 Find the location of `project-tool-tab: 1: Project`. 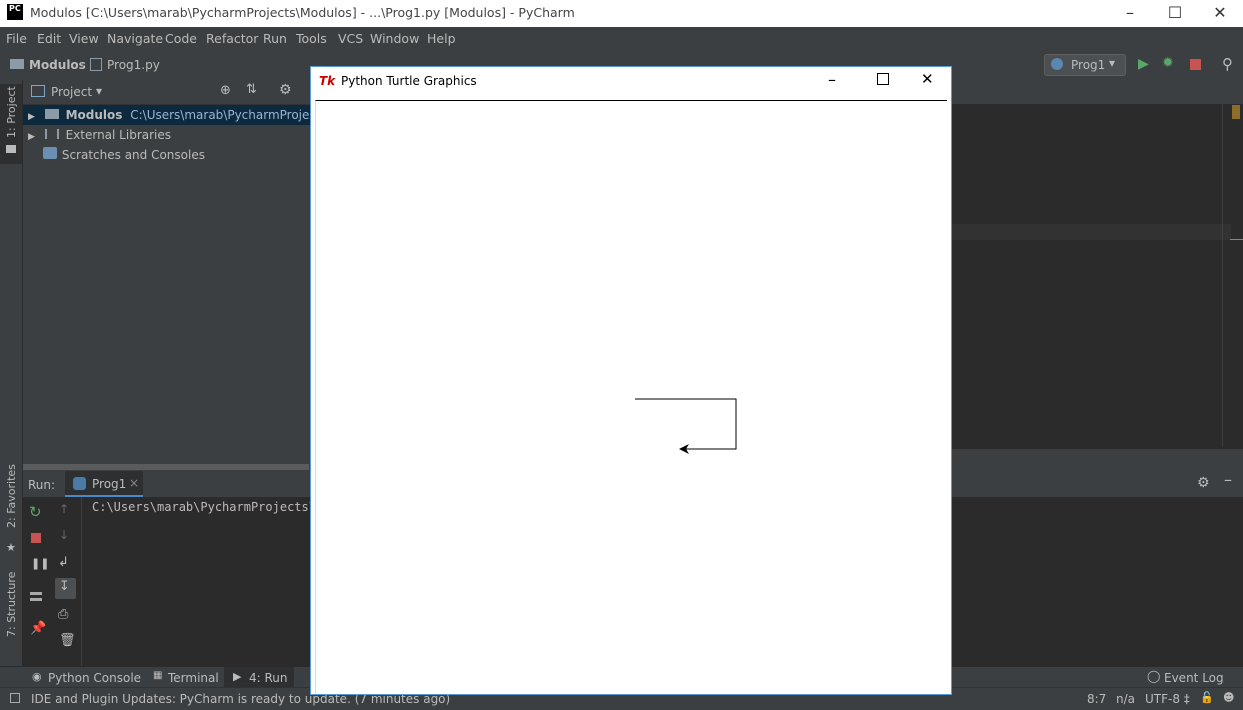

project-tool-tab: 1: Project is located at coordinates (11, 124).